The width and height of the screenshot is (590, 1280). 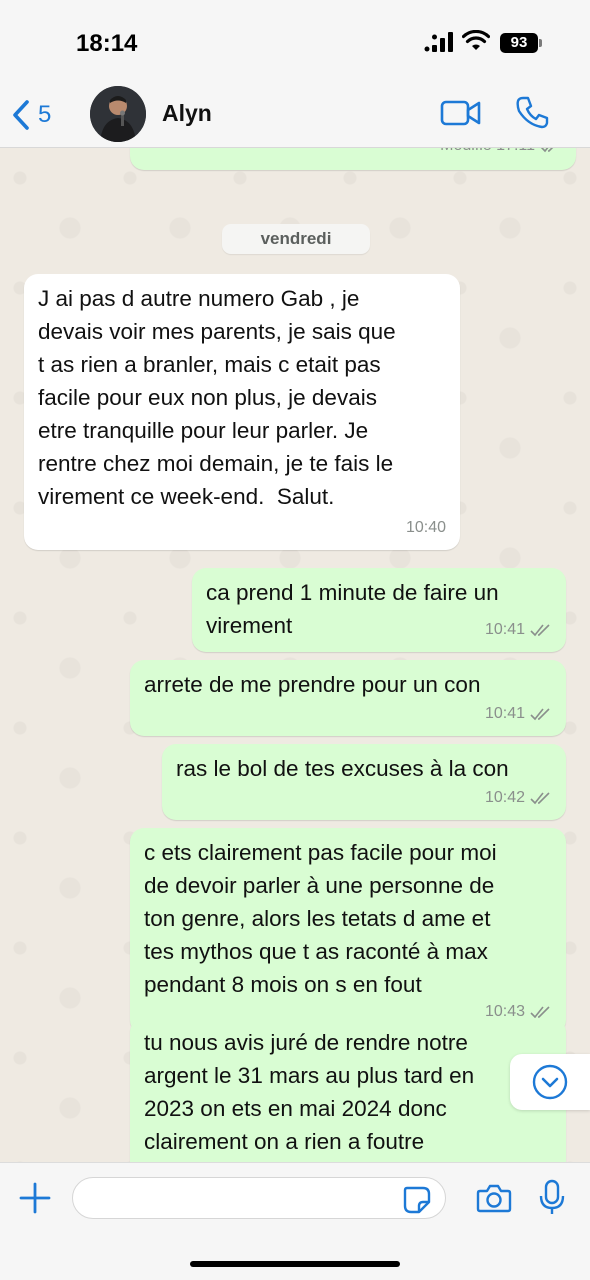 What do you see at coordinates (30, 115) in the screenshot?
I see `back-button: 5` at bounding box center [30, 115].